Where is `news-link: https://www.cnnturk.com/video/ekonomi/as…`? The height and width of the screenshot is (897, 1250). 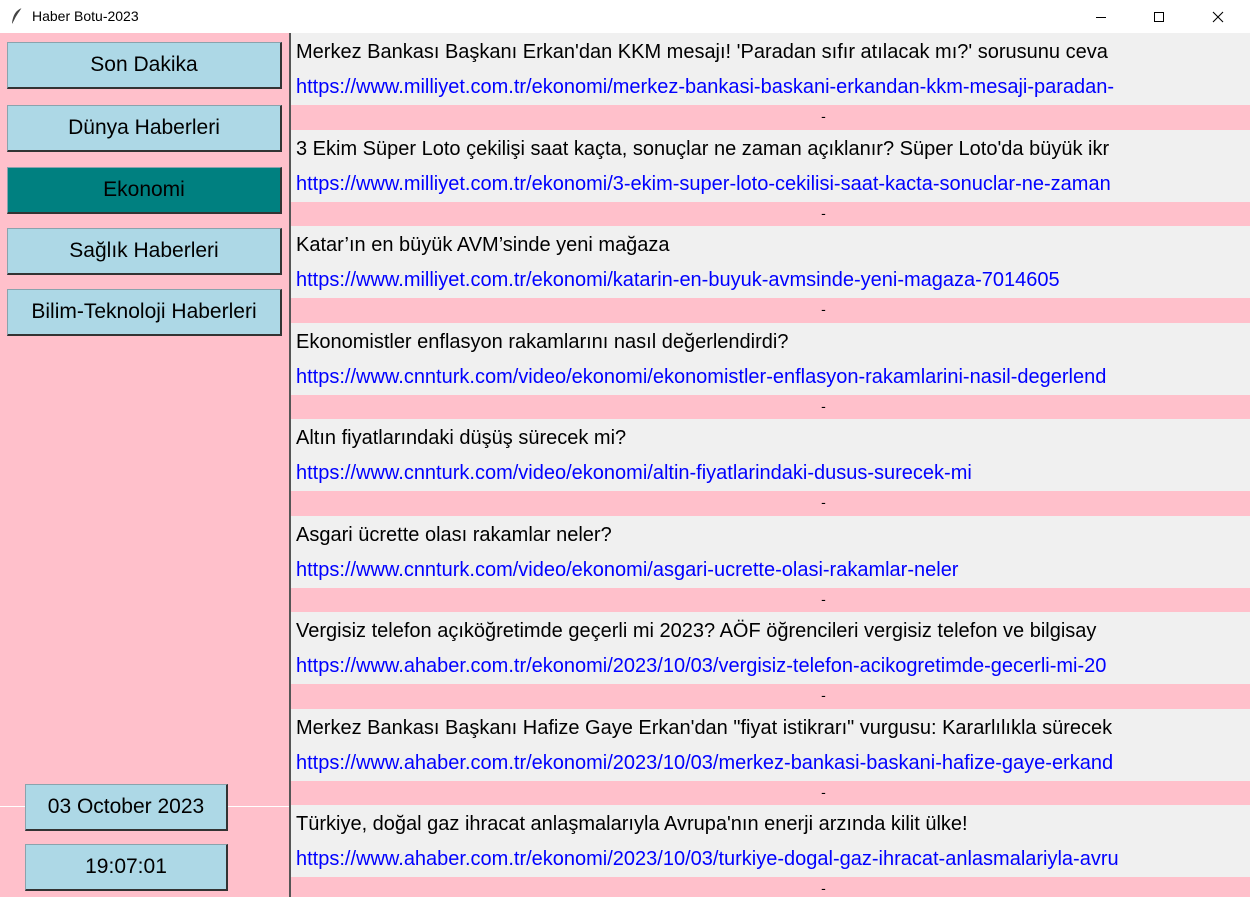 news-link: https://www.cnnturk.com/video/ekonomi/as… is located at coordinates (770, 570).